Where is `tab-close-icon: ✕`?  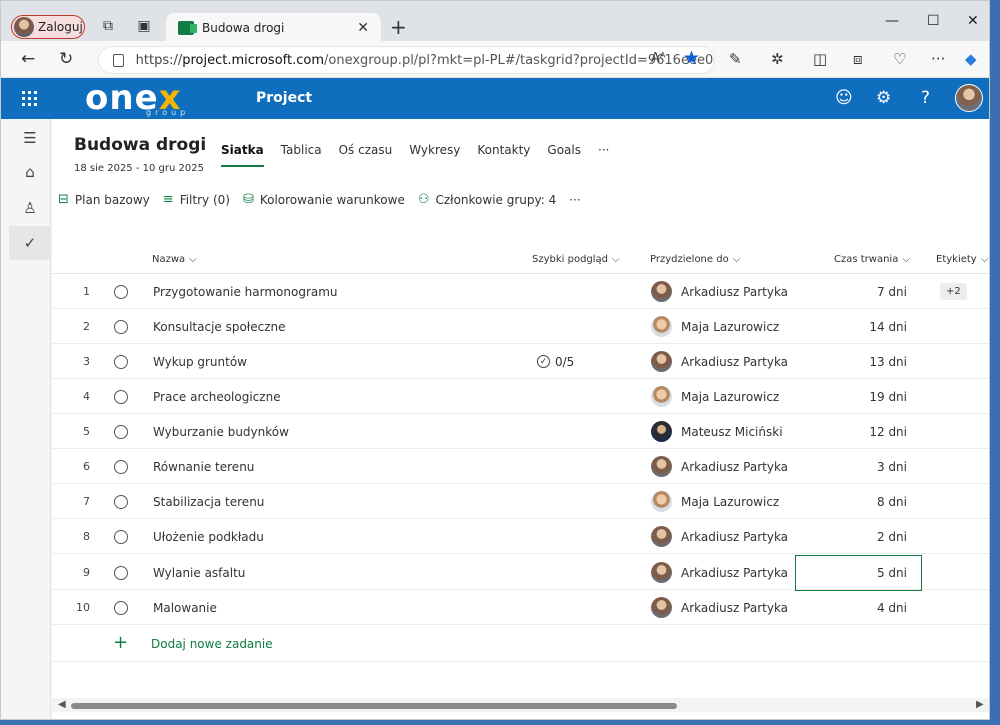 tab-close-icon: ✕ is located at coordinates (363, 28).